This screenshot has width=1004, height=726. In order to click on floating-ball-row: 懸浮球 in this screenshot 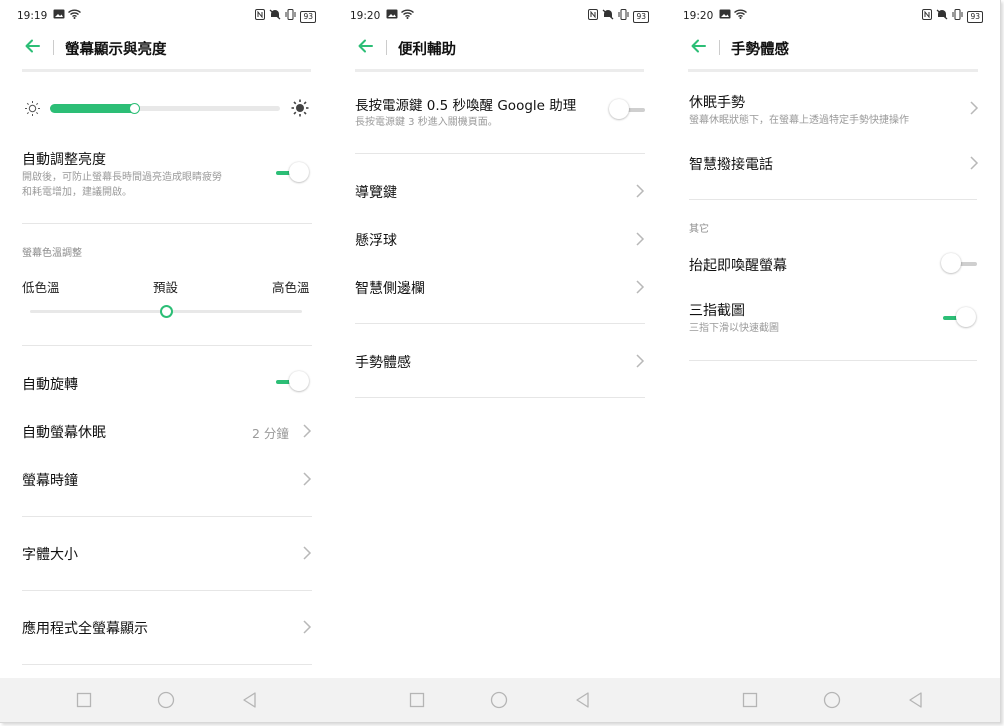, I will do `click(499, 238)`.